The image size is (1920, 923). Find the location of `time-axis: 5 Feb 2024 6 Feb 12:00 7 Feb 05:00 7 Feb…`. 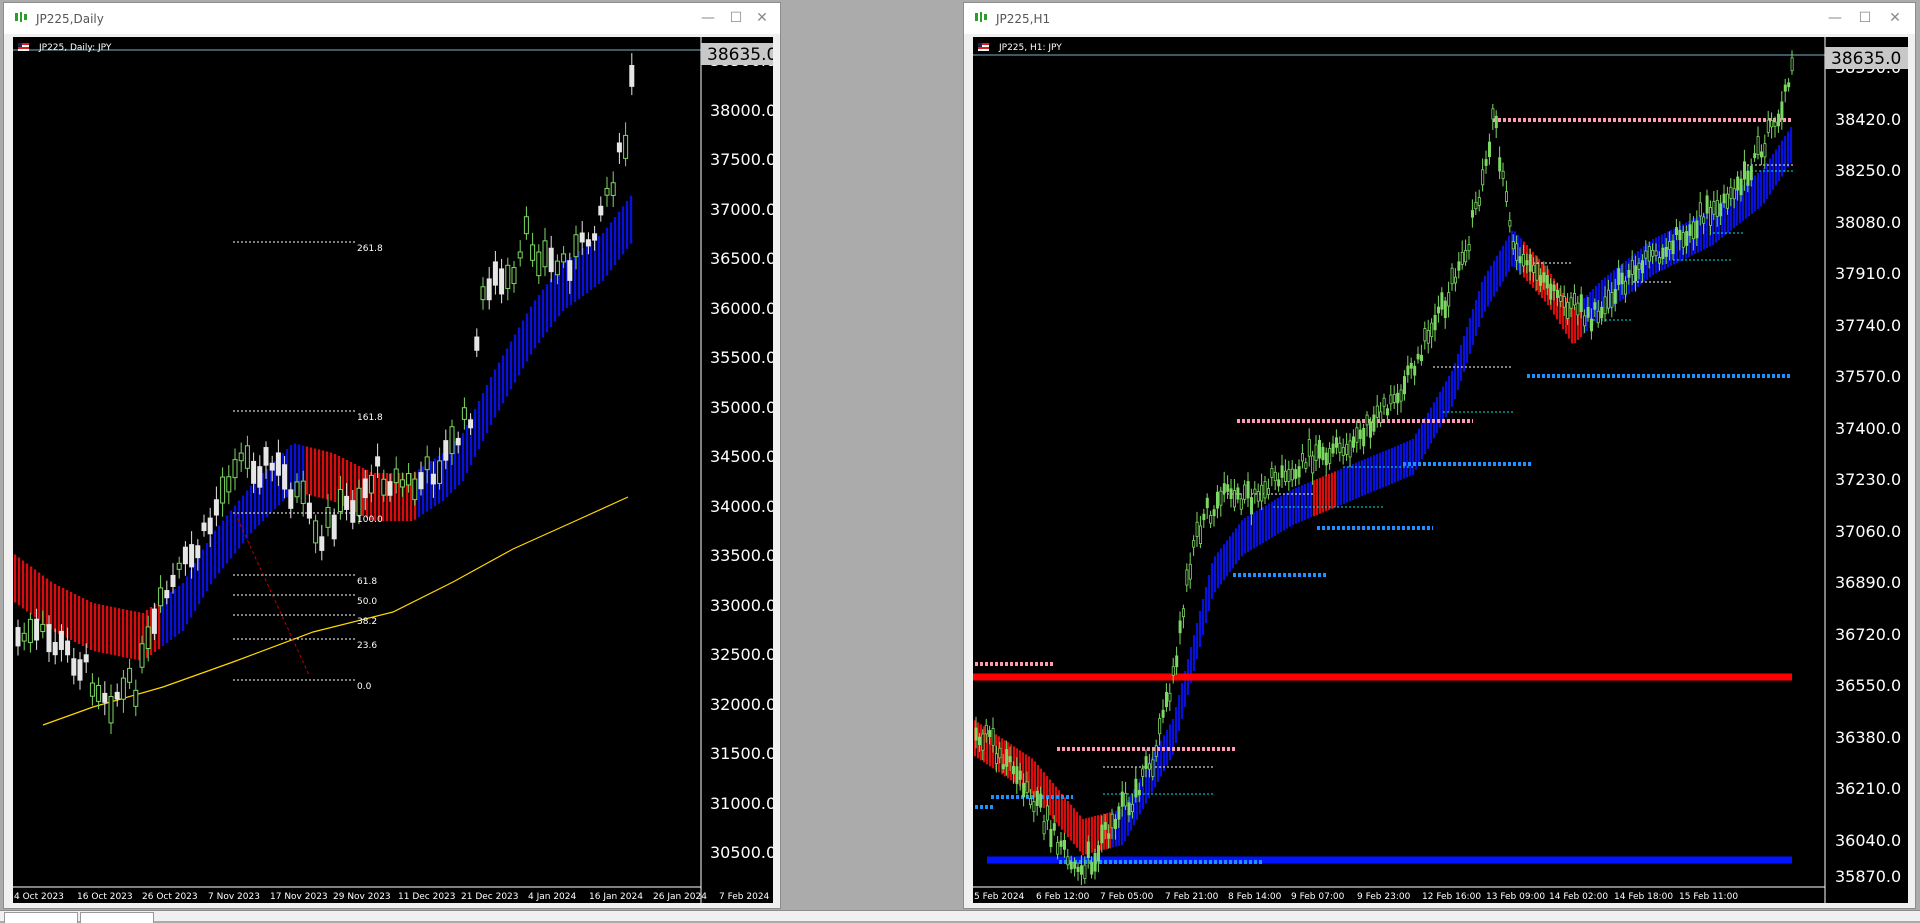

time-axis: 5 Feb 2024 6 Feb 12:00 7 Feb 05:00 7 Feb… is located at coordinates (1356, 897).